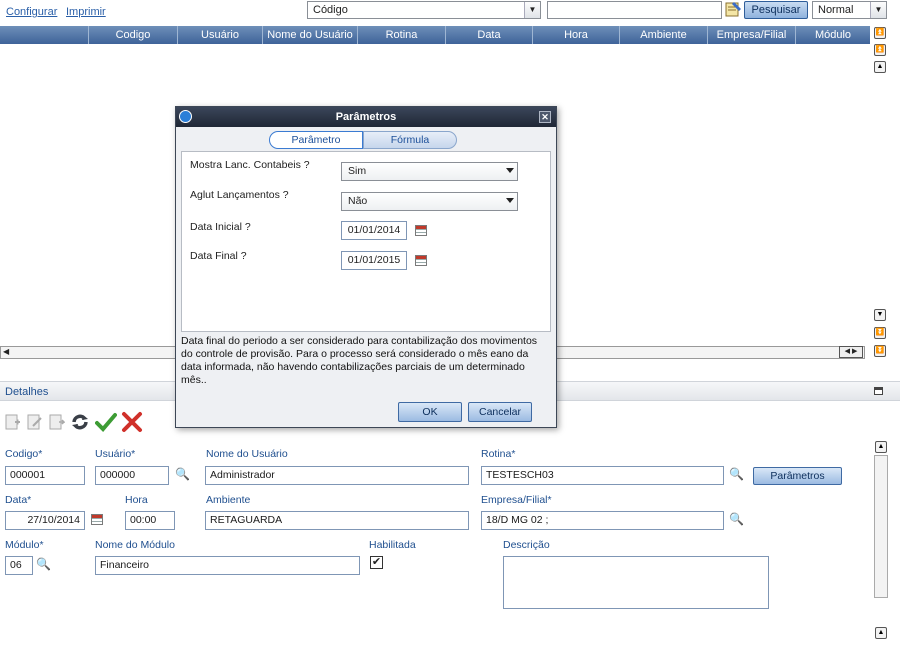 Image resolution: width=900 pixels, height=645 pixels. Describe the element at coordinates (500, 412) in the screenshot. I see `cancelar-button: Cancelar` at that location.